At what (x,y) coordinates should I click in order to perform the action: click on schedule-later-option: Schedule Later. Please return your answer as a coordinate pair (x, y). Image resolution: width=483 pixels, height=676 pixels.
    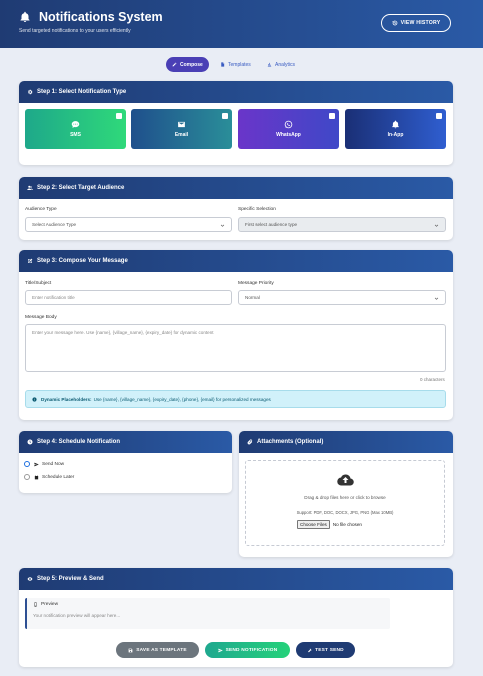
    Looking at the image, I should click on (49, 477).